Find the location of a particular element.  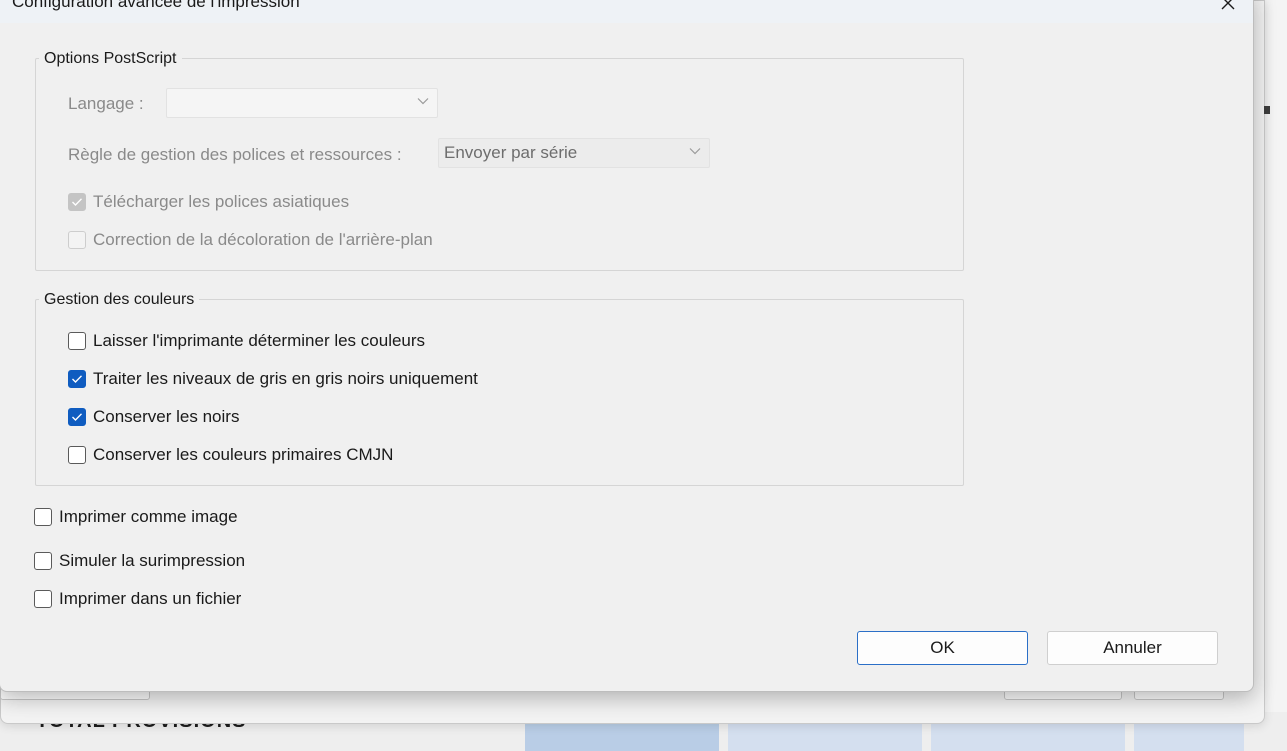

font-rule-select: Envoyer par série is located at coordinates (574, 153).